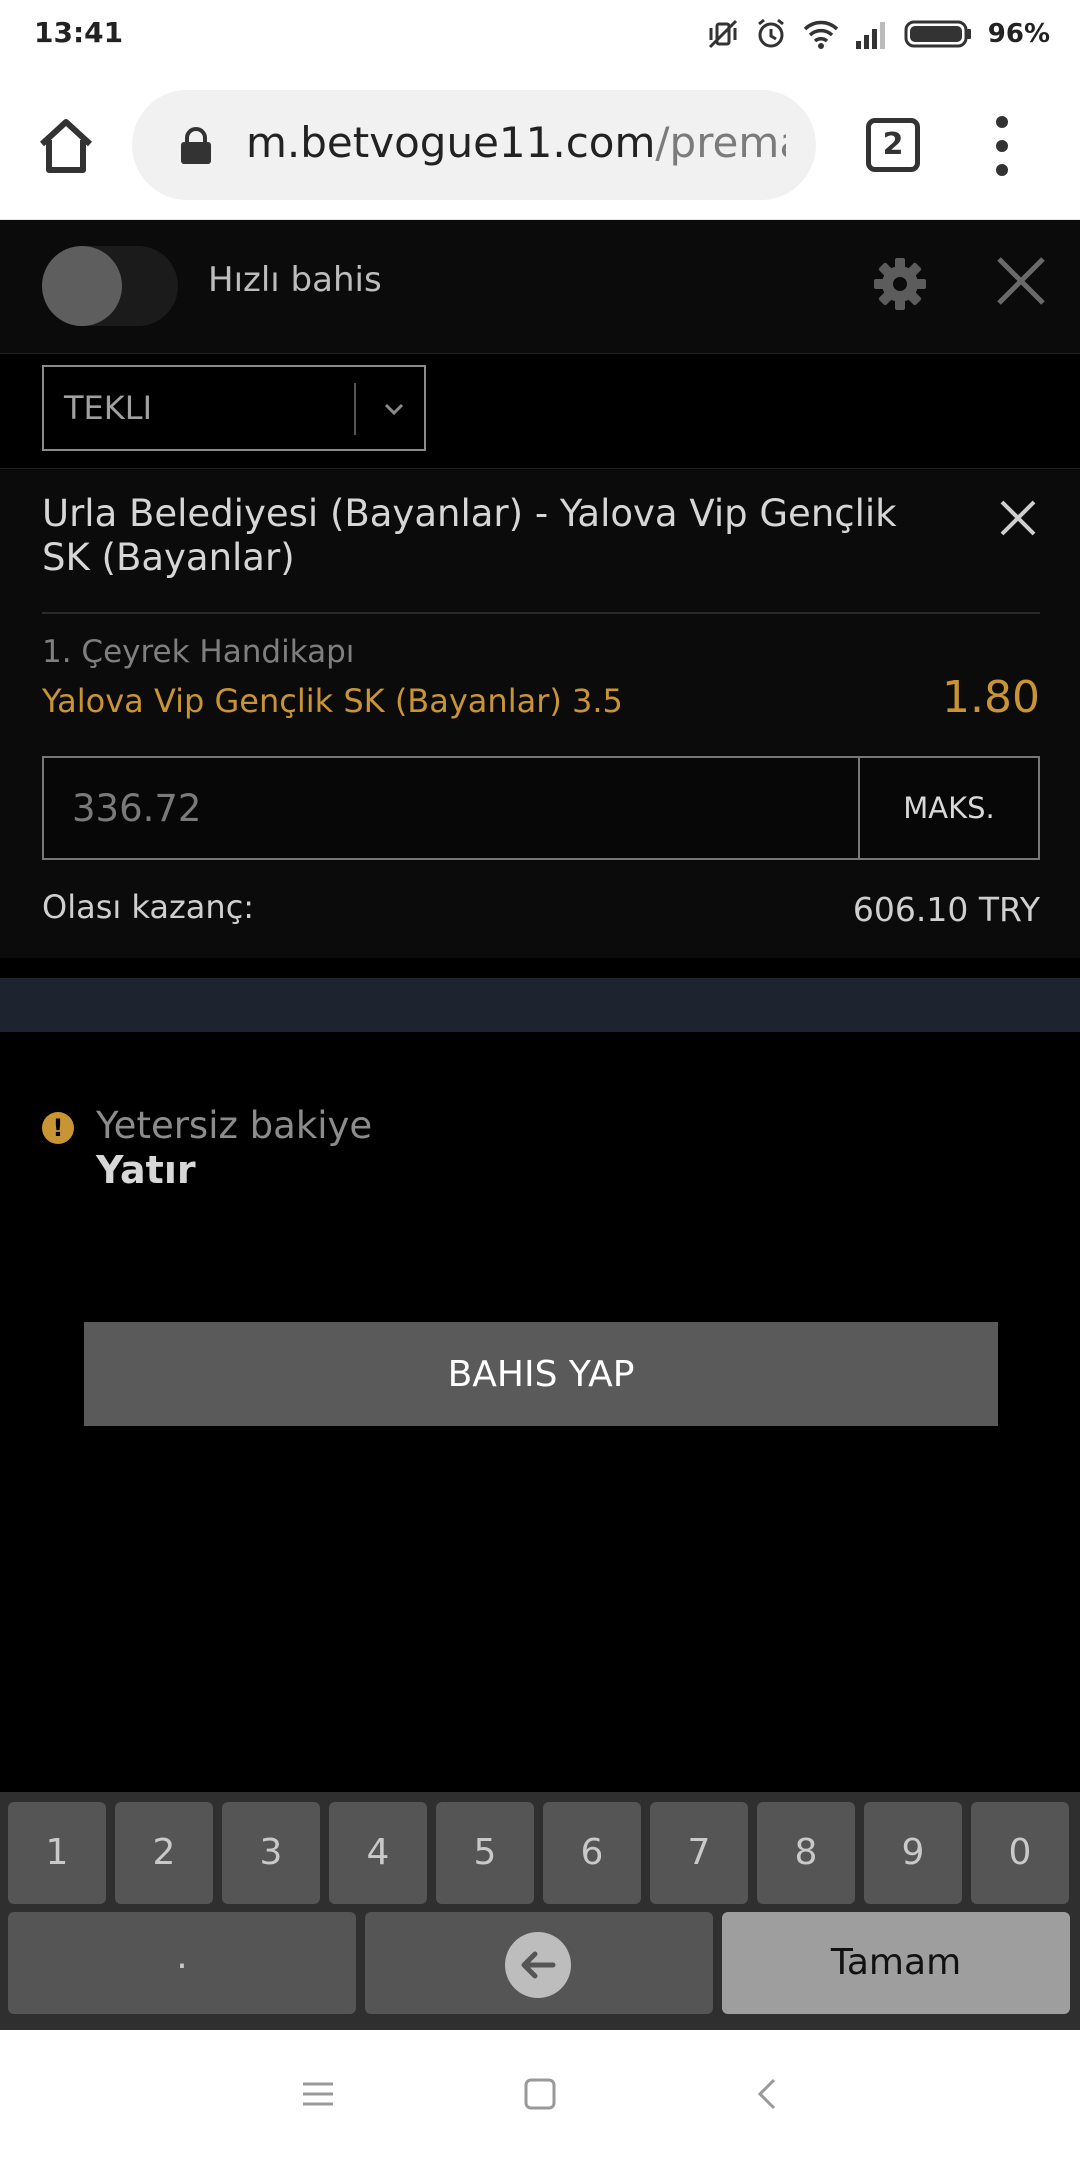 The height and width of the screenshot is (2160, 1080). I want to click on place-bet-button: BAHIS YAP, so click(541, 1374).